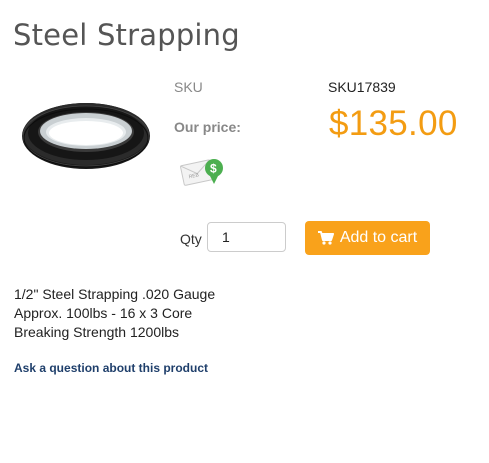 Image resolution: width=489 pixels, height=463 pixels. I want to click on quantity-input, so click(246, 237).